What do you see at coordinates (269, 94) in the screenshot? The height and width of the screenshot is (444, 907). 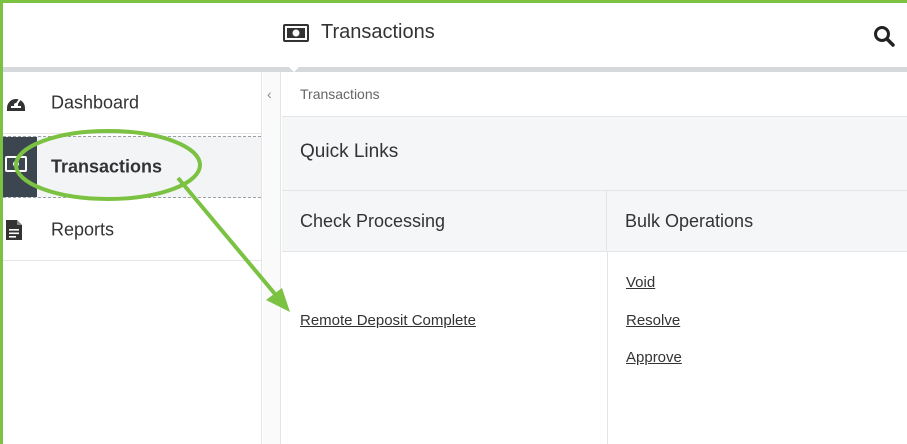 I see `chevron-left-icon: ‹` at bounding box center [269, 94].